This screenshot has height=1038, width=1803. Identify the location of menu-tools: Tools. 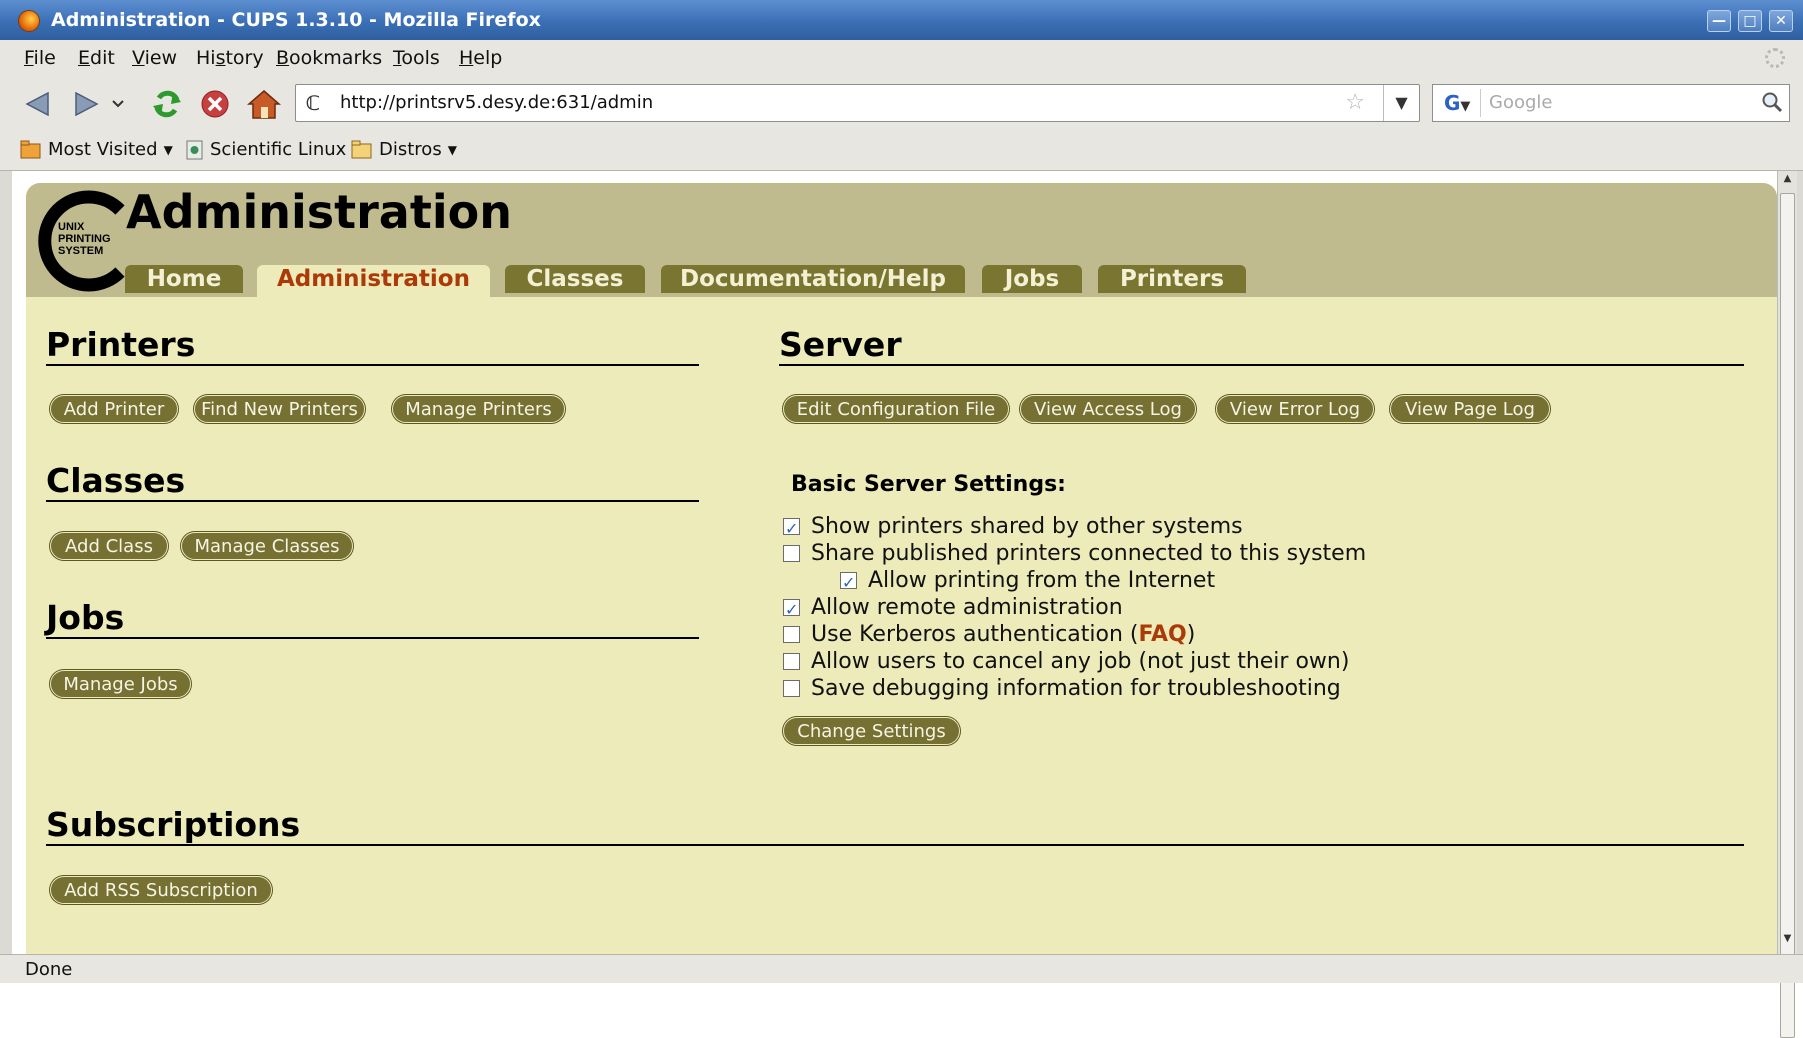
(416, 58).